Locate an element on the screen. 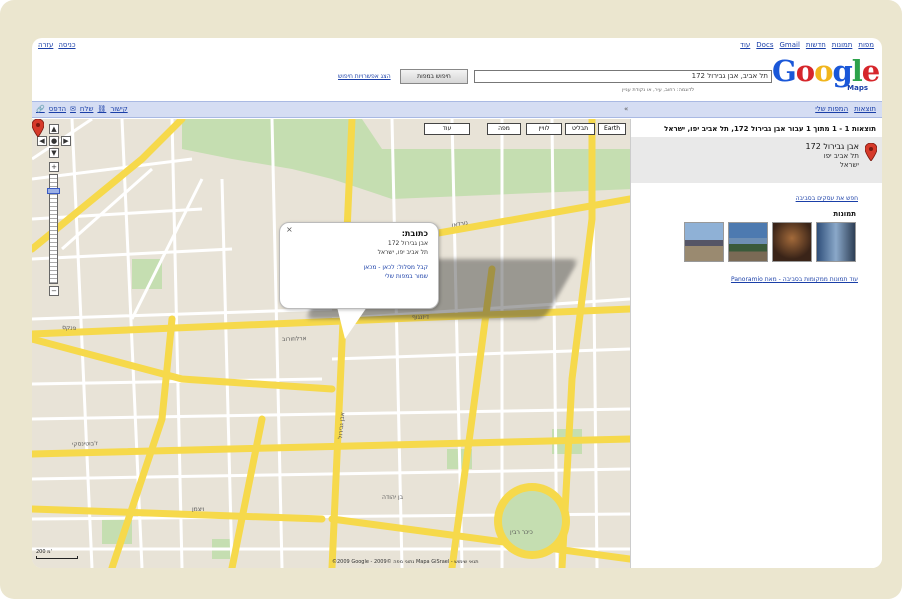 This screenshot has height=599, width=902. link-icon: 🔗 is located at coordinates (40, 109).